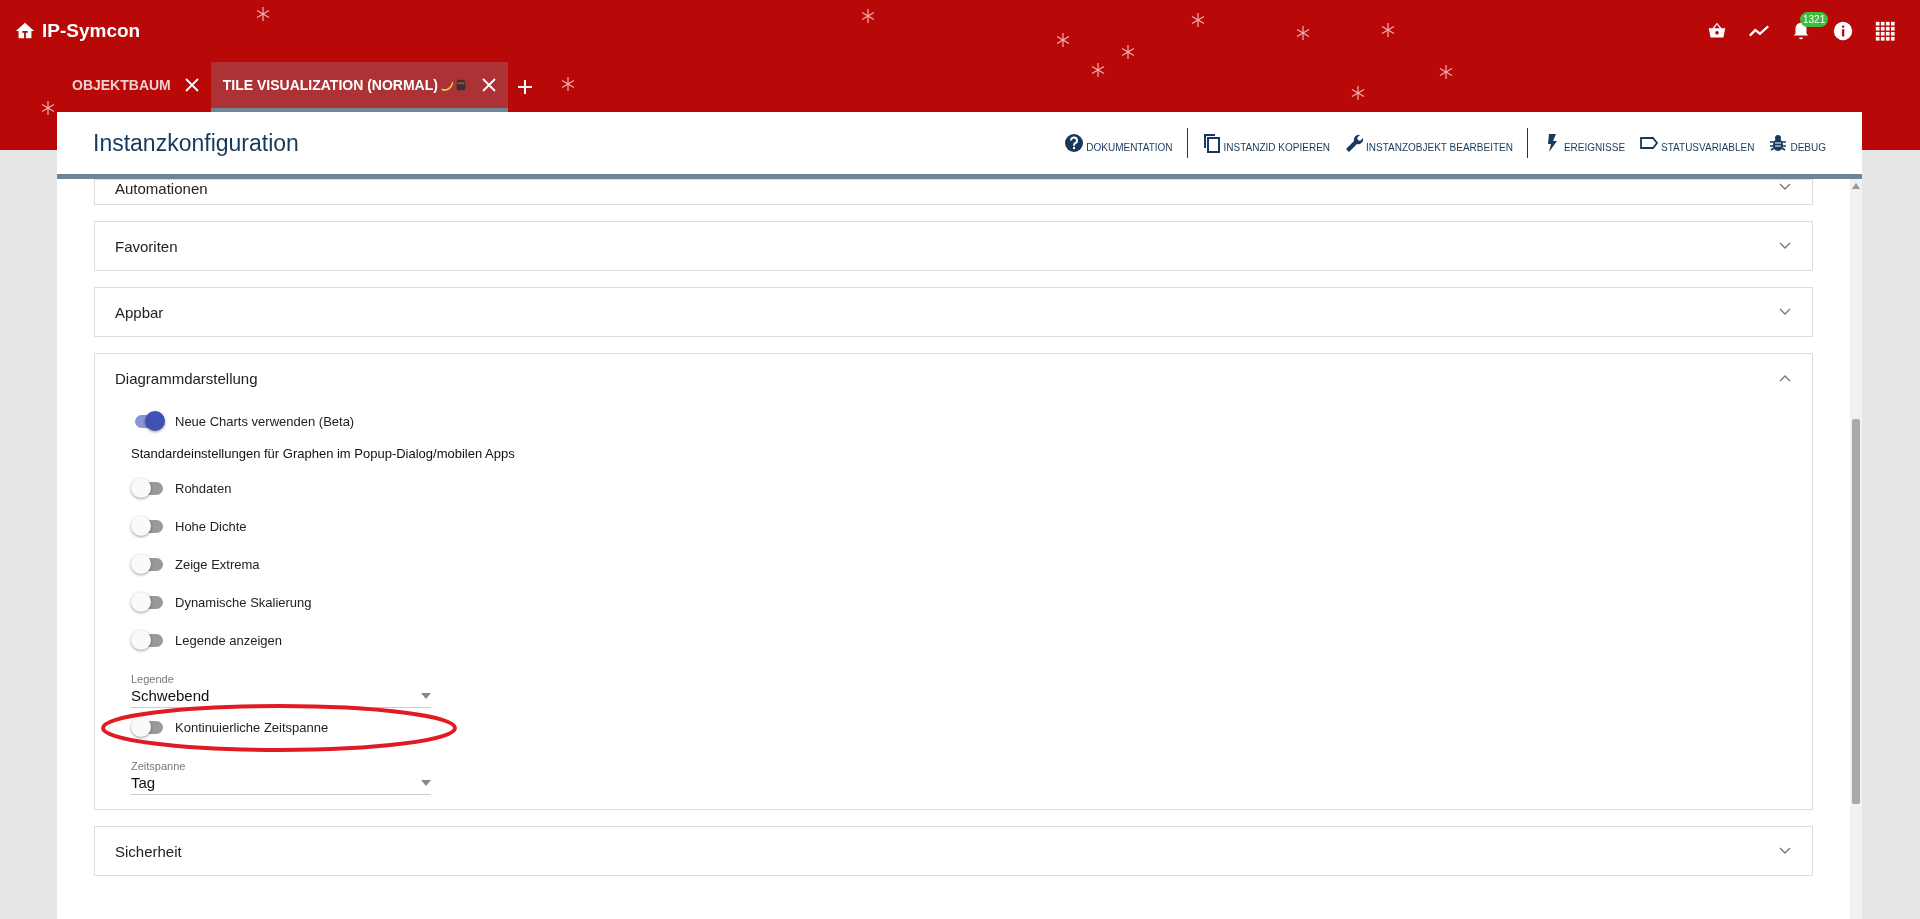 This screenshot has width=1920, height=919. What do you see at coordinates (1266, 143) in the screenshot?
I see `toolbar-button: INSTANZID KOPIEREN` at bounding box center [1266, 143].